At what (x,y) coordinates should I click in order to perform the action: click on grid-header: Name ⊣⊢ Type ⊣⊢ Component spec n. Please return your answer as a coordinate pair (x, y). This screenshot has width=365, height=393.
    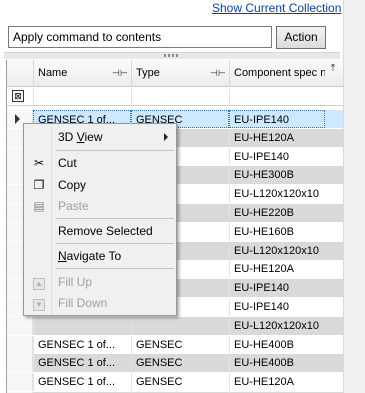
    Looking at the image, I should click on (175, 73).